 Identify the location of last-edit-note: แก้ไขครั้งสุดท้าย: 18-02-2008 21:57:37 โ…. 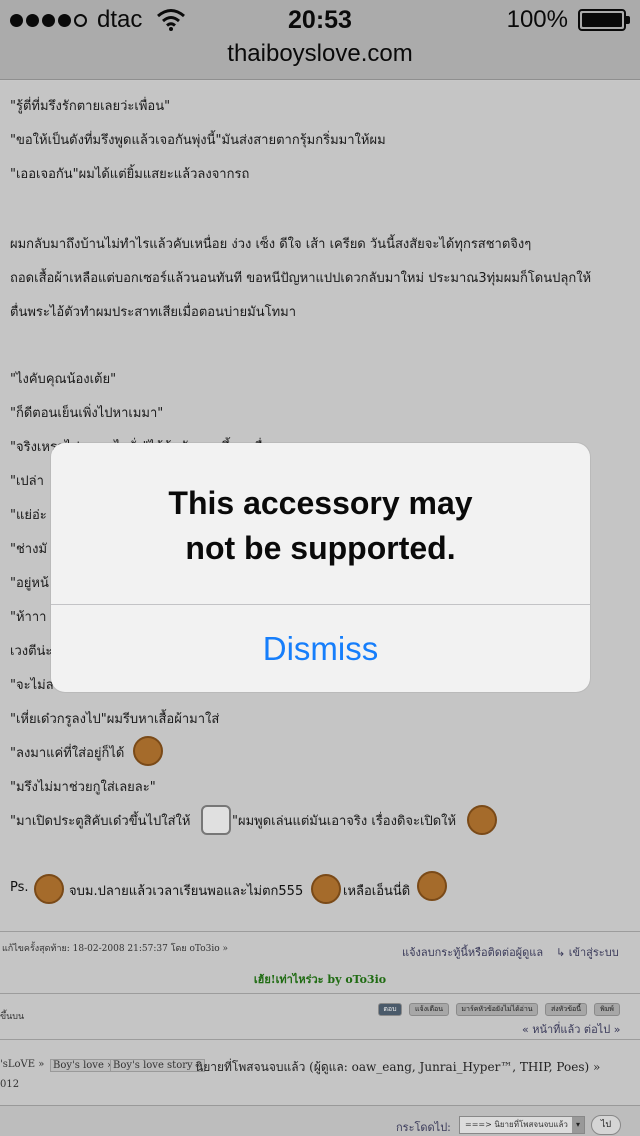
(115, 949).